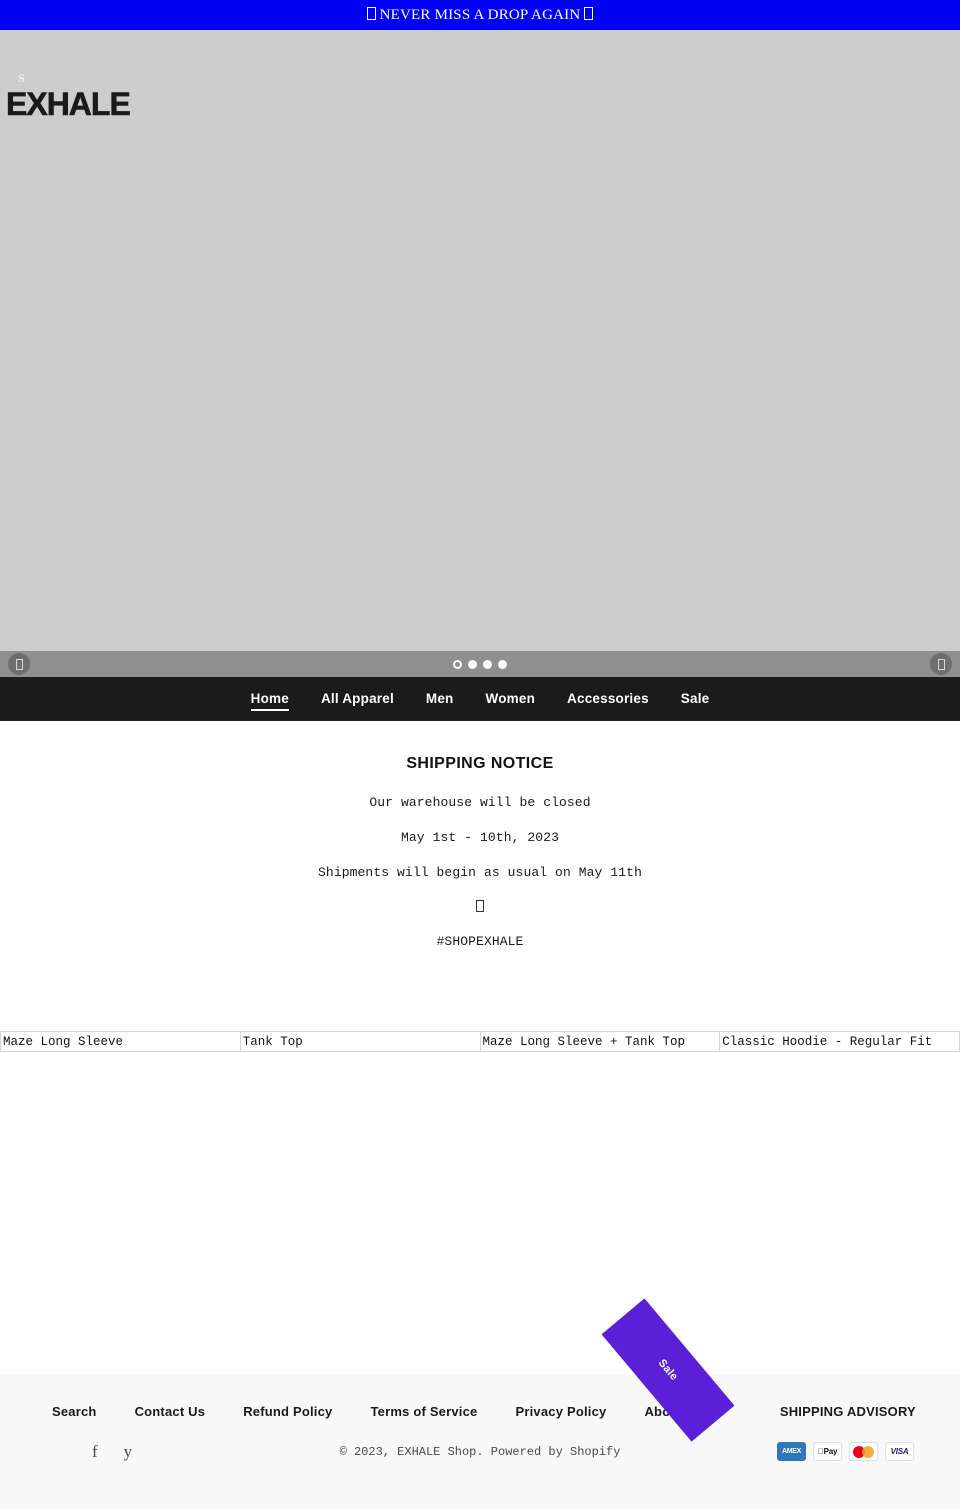  I want to click on announcement-label: NEVER MISS A DROP AGAIN, so click(480, 14).